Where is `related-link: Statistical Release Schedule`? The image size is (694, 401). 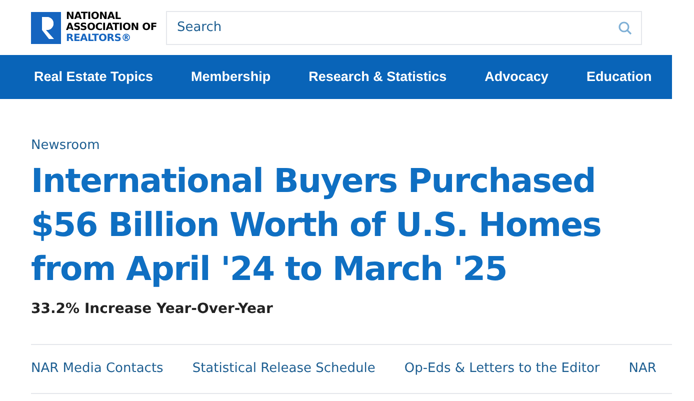 related-link: Statistical Release Schedule is located at coordinates (284, 369).